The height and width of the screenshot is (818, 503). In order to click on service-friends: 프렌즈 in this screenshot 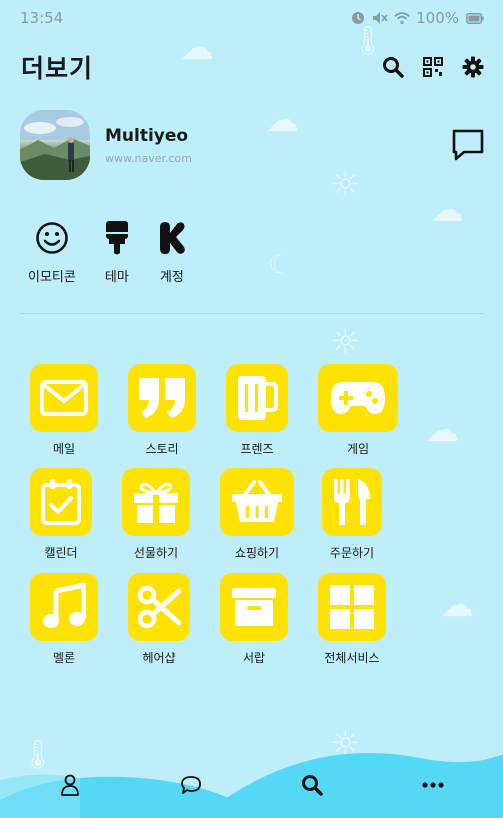, I will do `click(257, 410)`.